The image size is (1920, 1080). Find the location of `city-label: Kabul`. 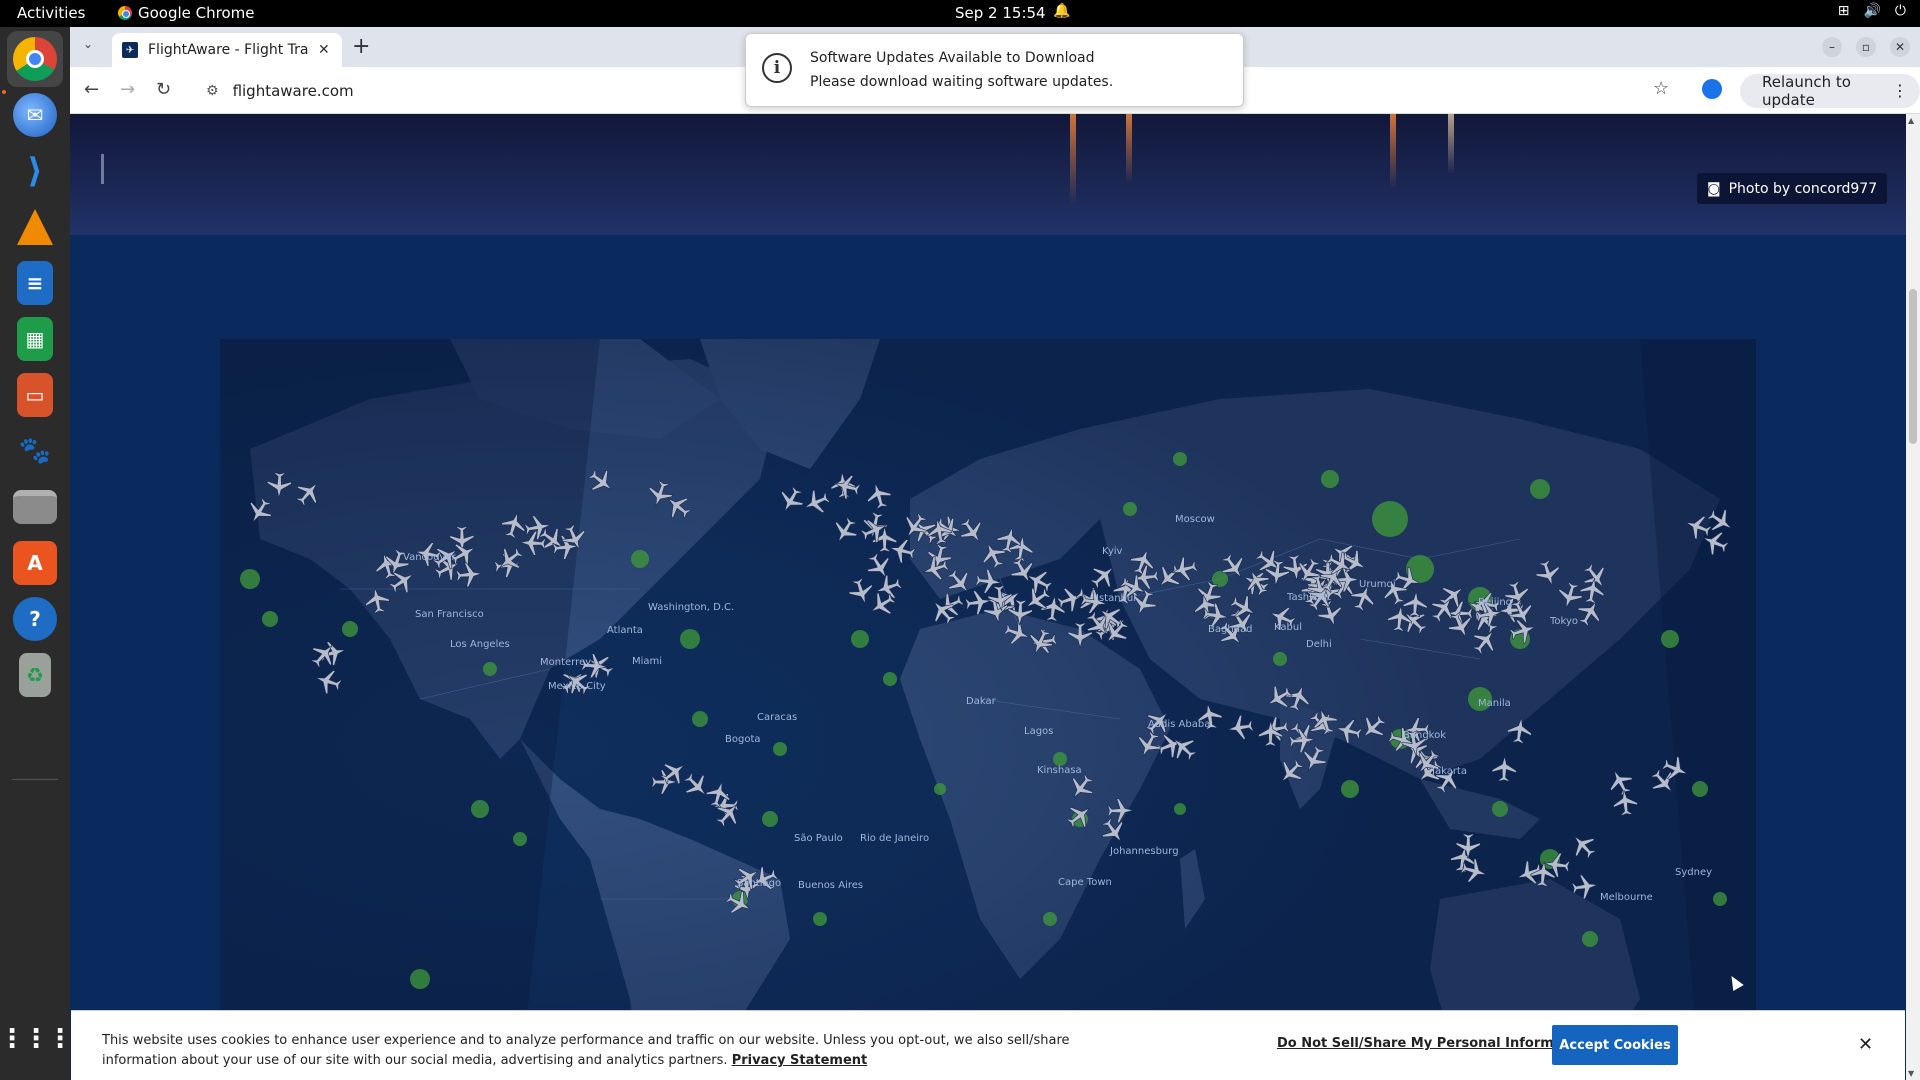

city-label: Kabul is located at coordinates (1288, 627).